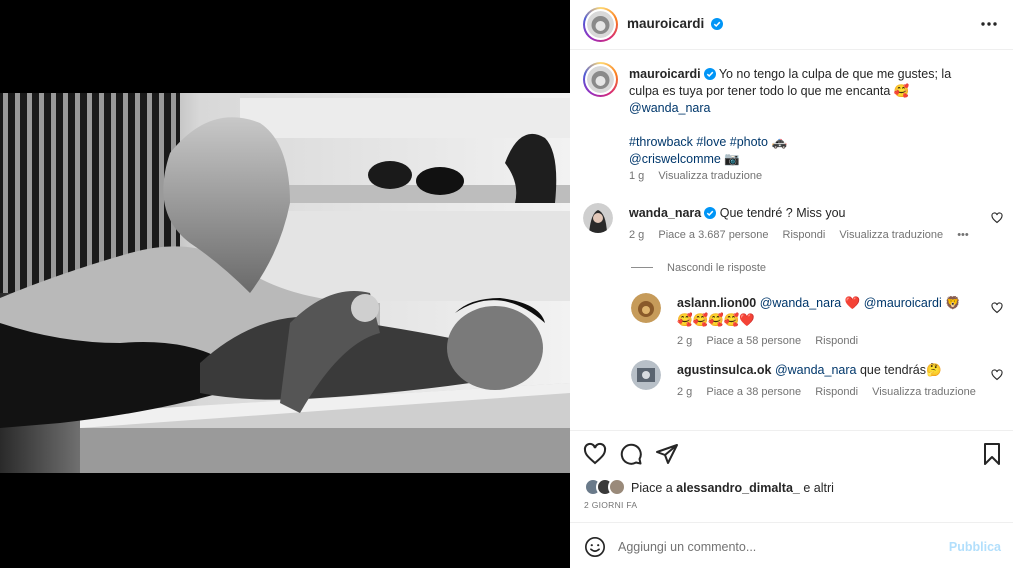  Describe the element at coordinates (924, 392) in the screenshot. I see `reply-translate-link: Visualizza traduzione` at that location.